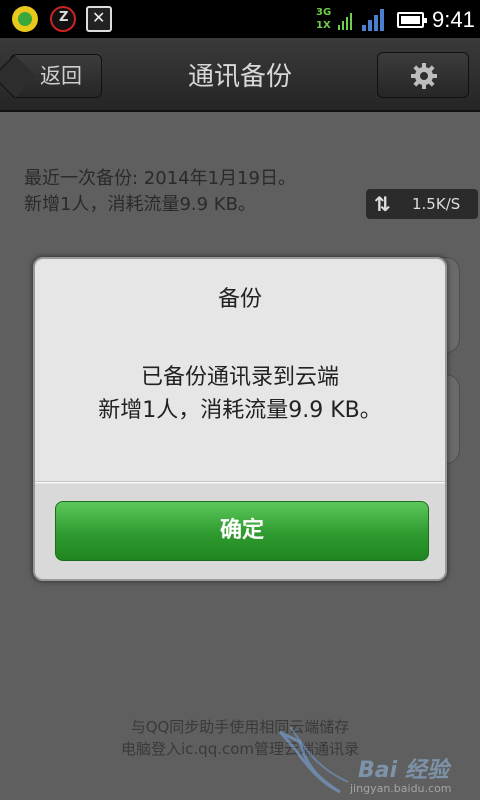 This screenshot has height=800, width=480. What do you see at coordinates (160, 178) in the screenshot?
I see `last-backup-text: 最近一次备份: 2014年1月19日。` at bounding box center [160, 178].